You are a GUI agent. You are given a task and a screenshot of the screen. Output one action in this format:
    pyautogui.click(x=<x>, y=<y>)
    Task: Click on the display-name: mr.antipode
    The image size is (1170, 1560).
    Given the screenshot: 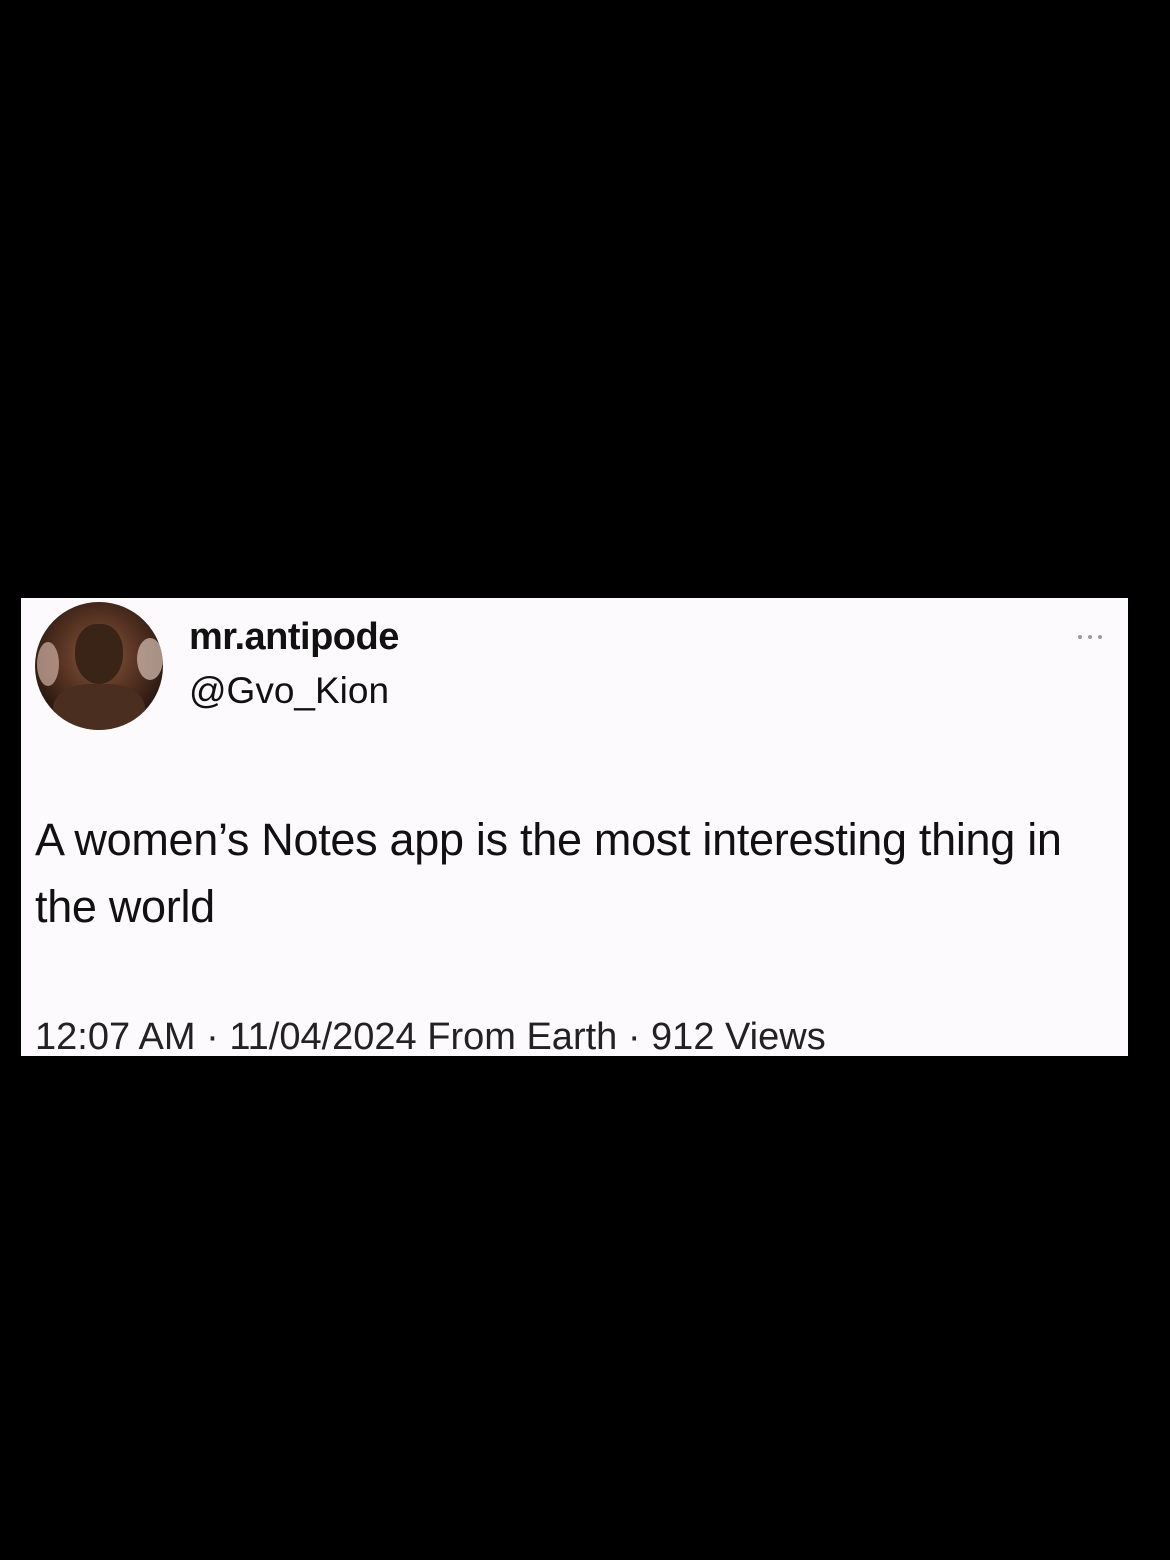 What is the action you would take?
    pyautogui.click(x=294, y=637)
    